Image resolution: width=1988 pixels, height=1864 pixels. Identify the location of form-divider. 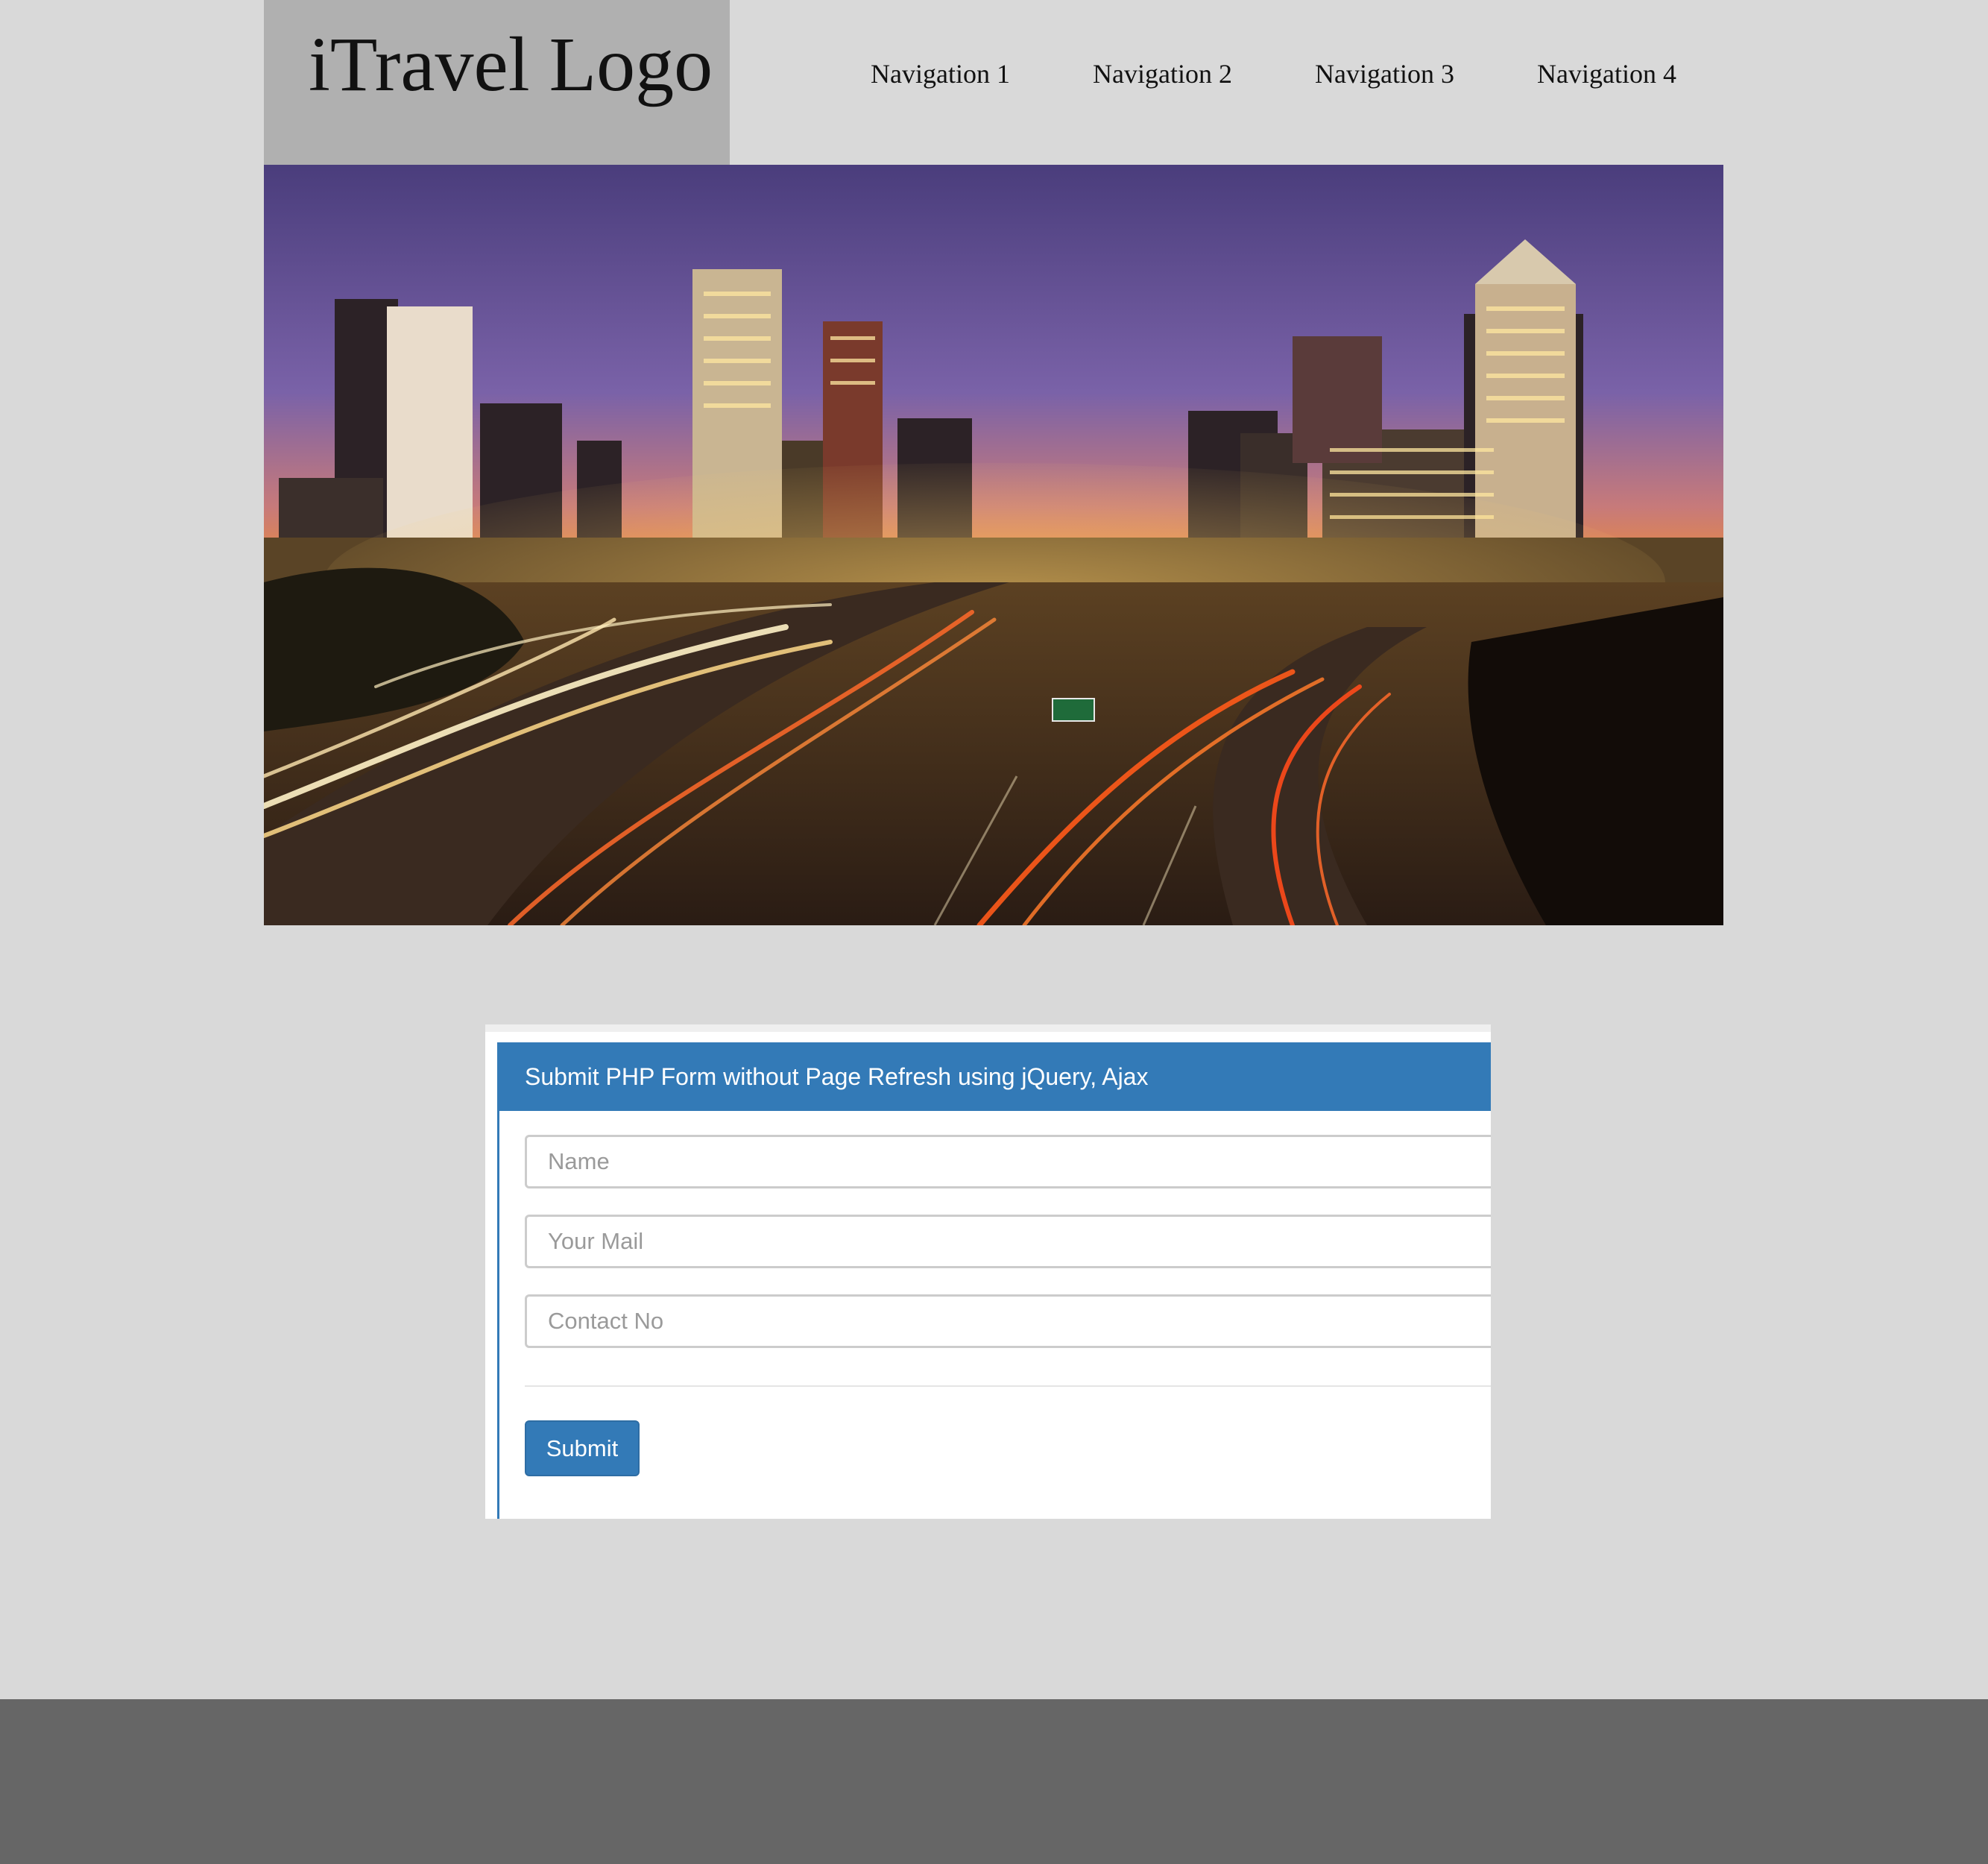
(1008, 1386).